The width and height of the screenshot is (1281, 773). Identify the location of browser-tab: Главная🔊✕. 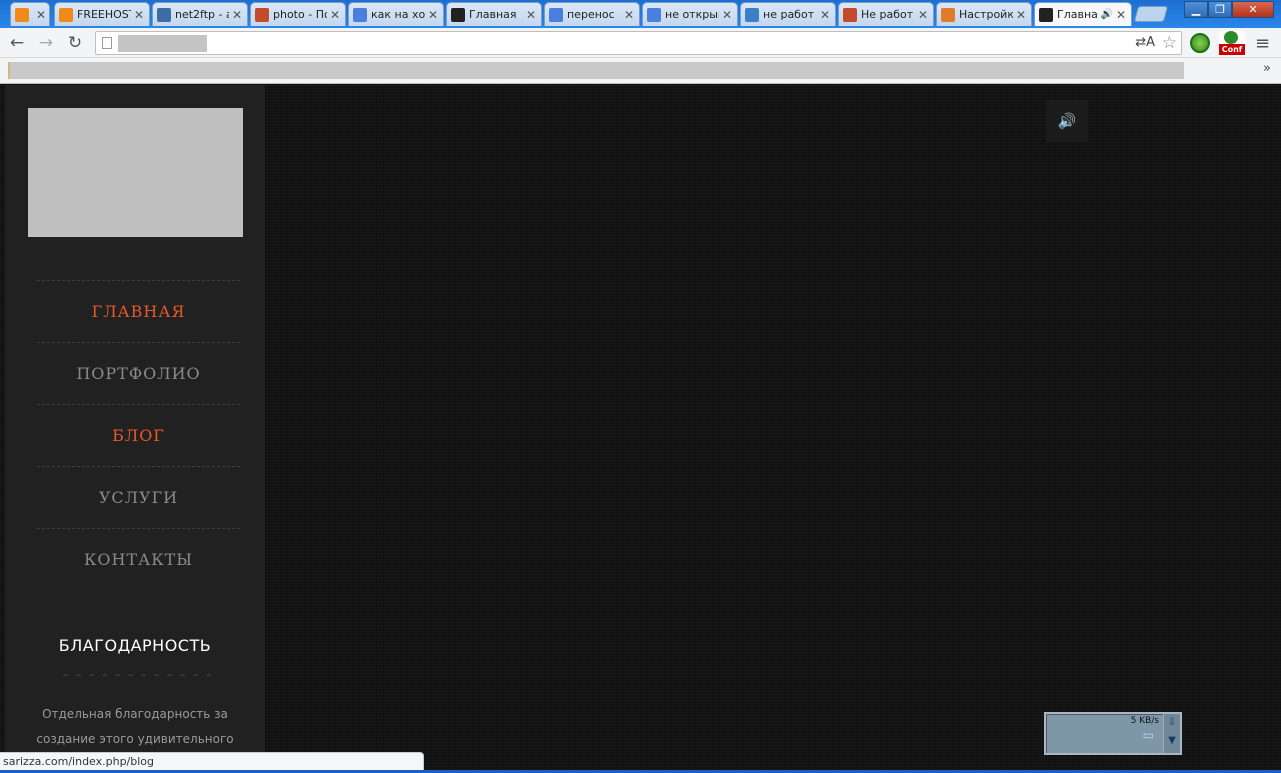
(1083, 14).